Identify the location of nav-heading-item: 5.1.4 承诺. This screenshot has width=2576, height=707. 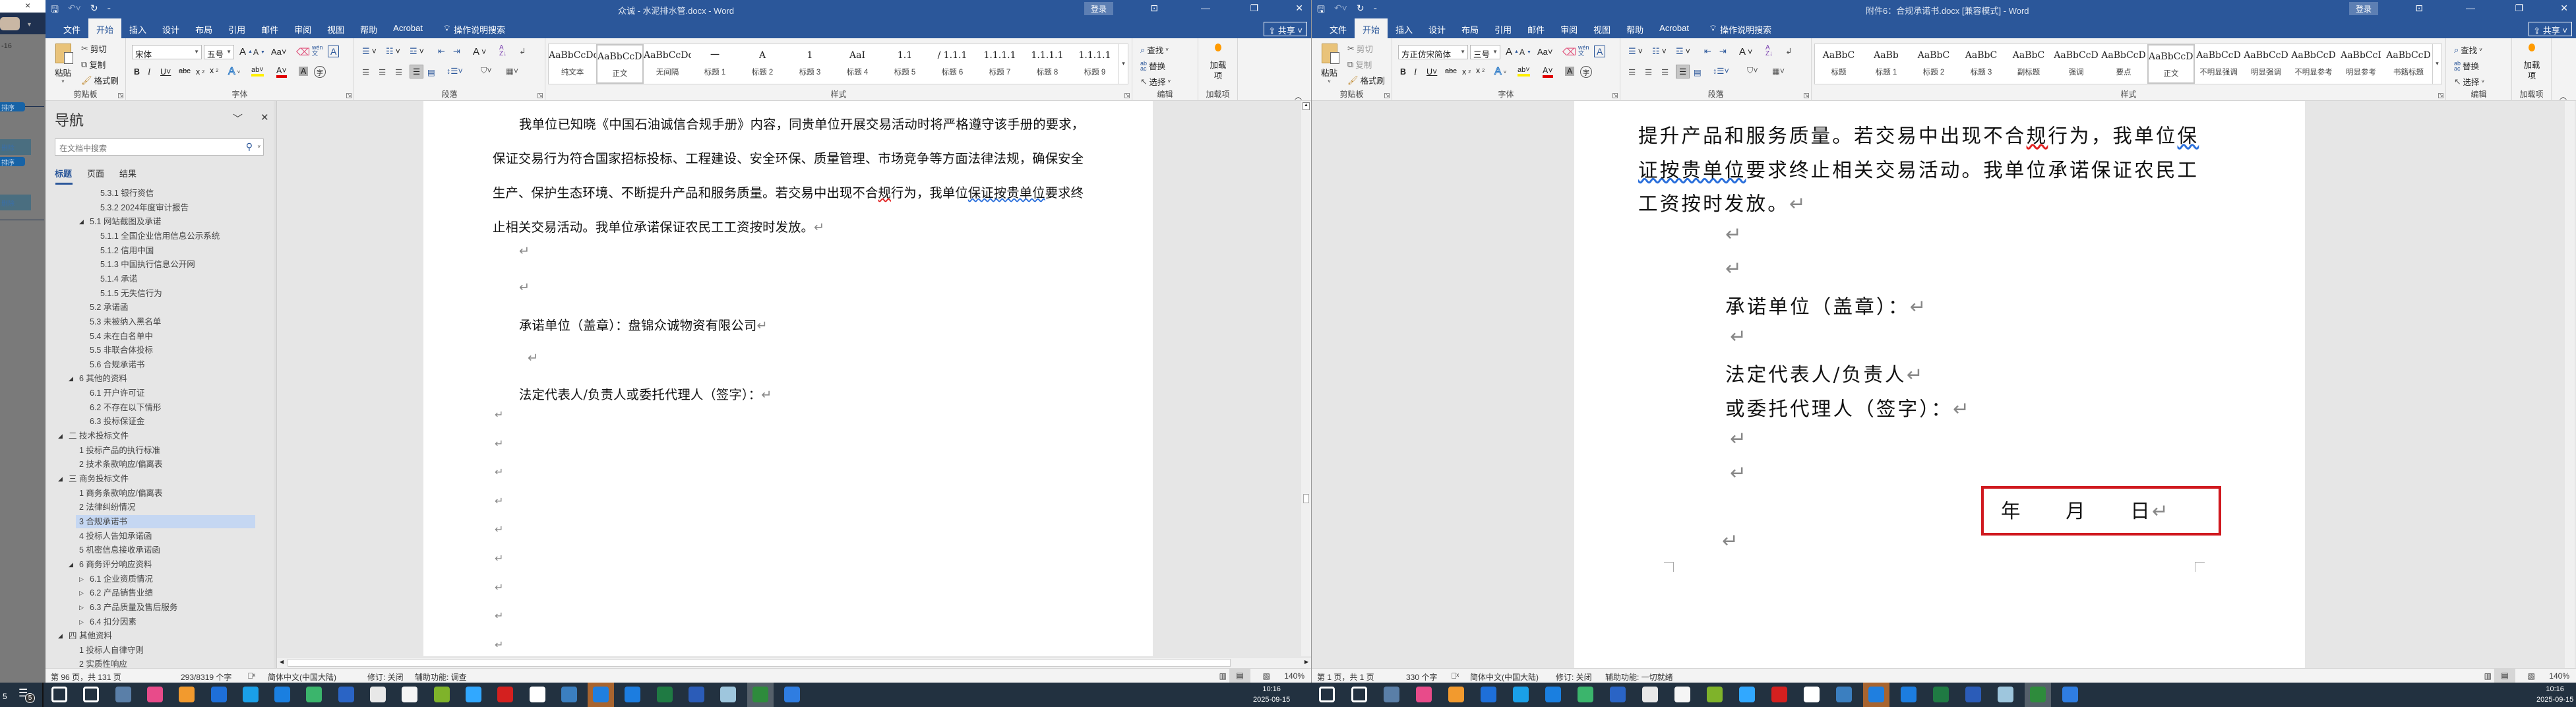
(118, 279).